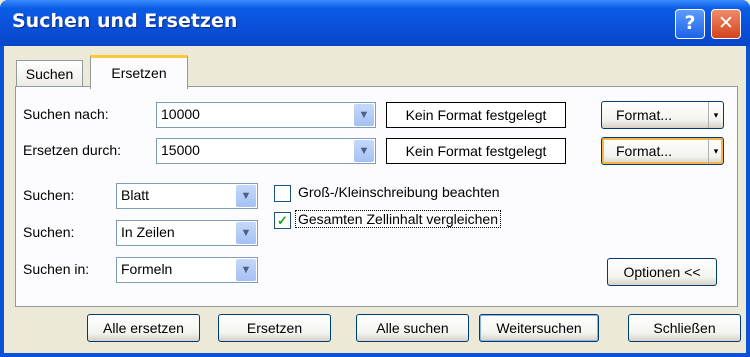 This screenshot has width=750, height=357. Describe the element at coordinates (180, 150) in the screenshot. I see `replace-with-value: 15000` at that location.